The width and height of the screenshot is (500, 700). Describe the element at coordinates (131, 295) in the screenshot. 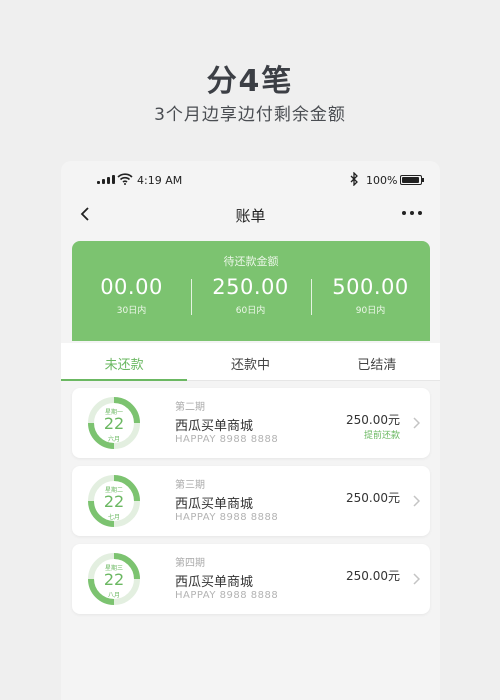

I see `amount-30-days: 00.00 30日内` at that location.